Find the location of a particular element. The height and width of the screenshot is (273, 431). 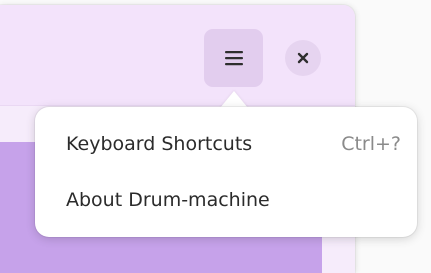

menu-item-keyboard-shortcuts: Keyboard Shortcuts Ctrl+? is located at coordinates (226, 144).